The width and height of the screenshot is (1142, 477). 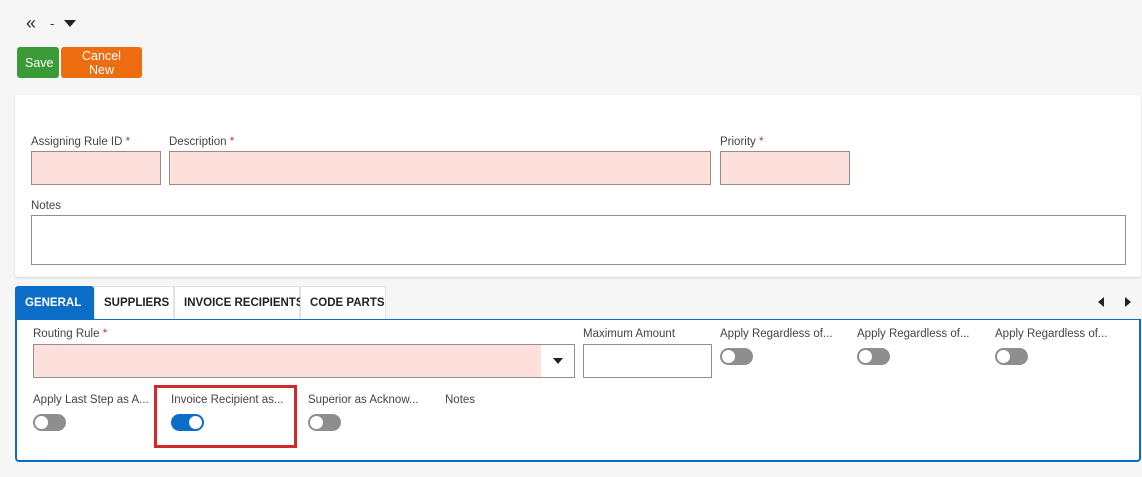 What do you see at coordinates (31, 23) in the screenshot?
I see `double-chevron-left-icon: «` at bounding box center [31, 23].